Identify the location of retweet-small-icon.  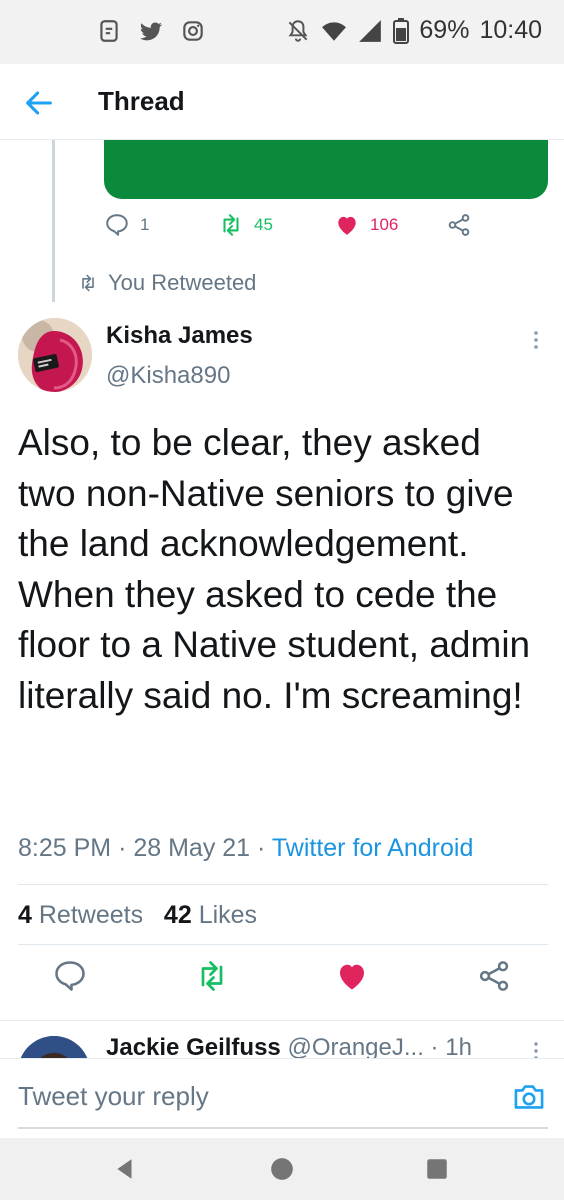
(88, 283).